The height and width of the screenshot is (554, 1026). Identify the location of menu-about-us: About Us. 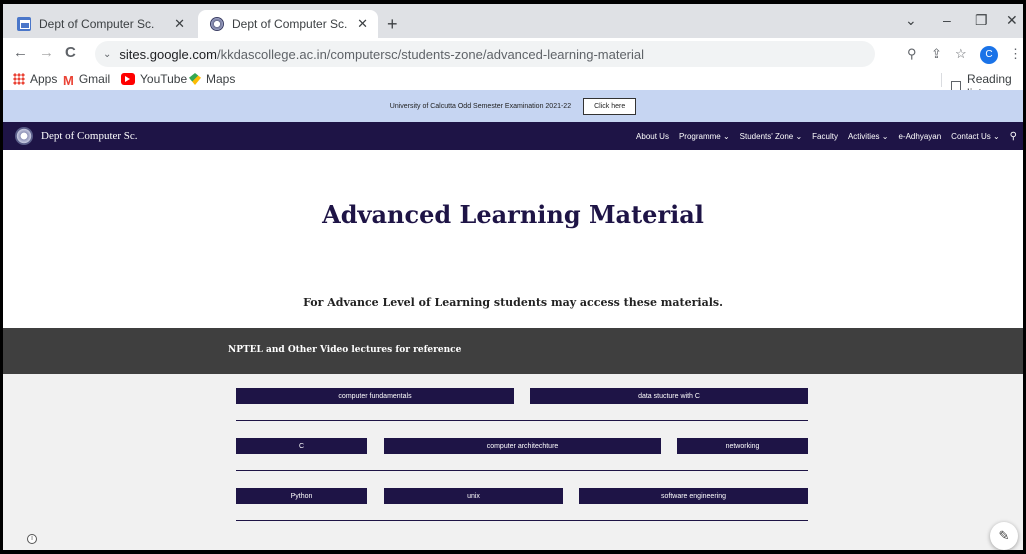
(652, 136).